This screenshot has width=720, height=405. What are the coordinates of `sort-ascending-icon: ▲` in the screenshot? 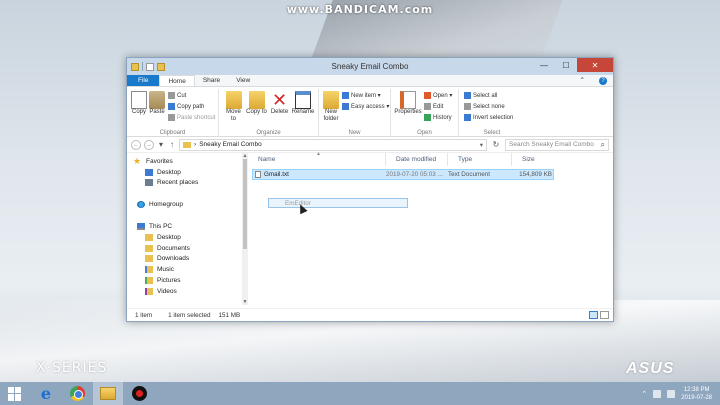 It's located at (318, 154).